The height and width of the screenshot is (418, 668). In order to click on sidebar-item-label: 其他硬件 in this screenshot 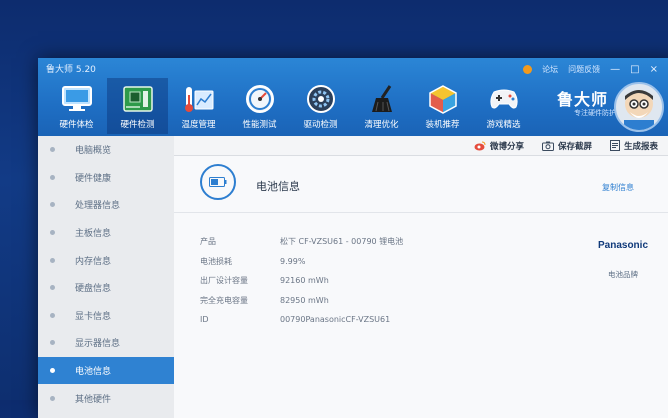, I will do `click(93, 399)`.